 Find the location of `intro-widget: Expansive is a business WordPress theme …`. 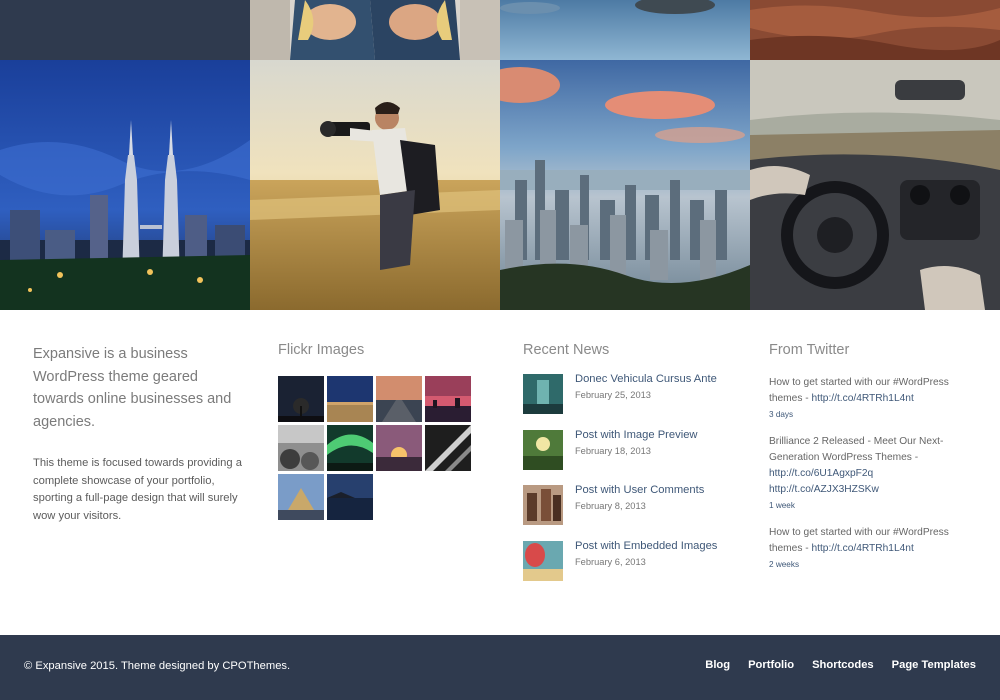

intro-widget: Expansive is a business WordPress theme … is located at coordinates (138, 433).